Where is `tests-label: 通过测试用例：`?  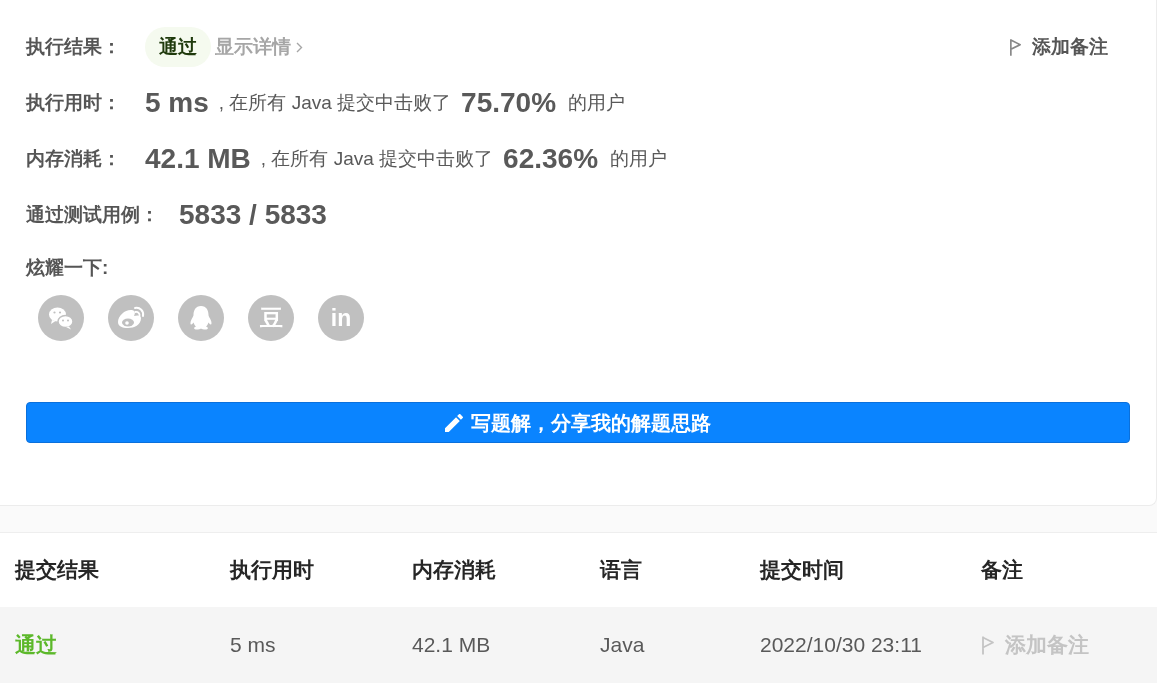 tests-label: 通过测试用例： is located at coordinates (92, 214).